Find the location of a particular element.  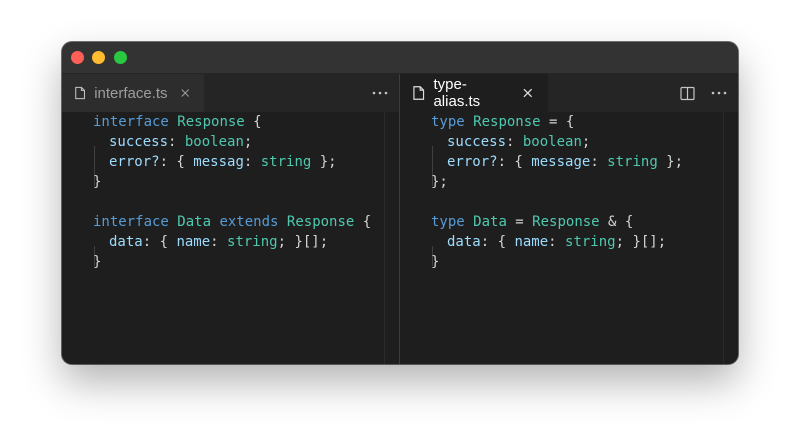

code-token: success is located at coordinates (477, 142).